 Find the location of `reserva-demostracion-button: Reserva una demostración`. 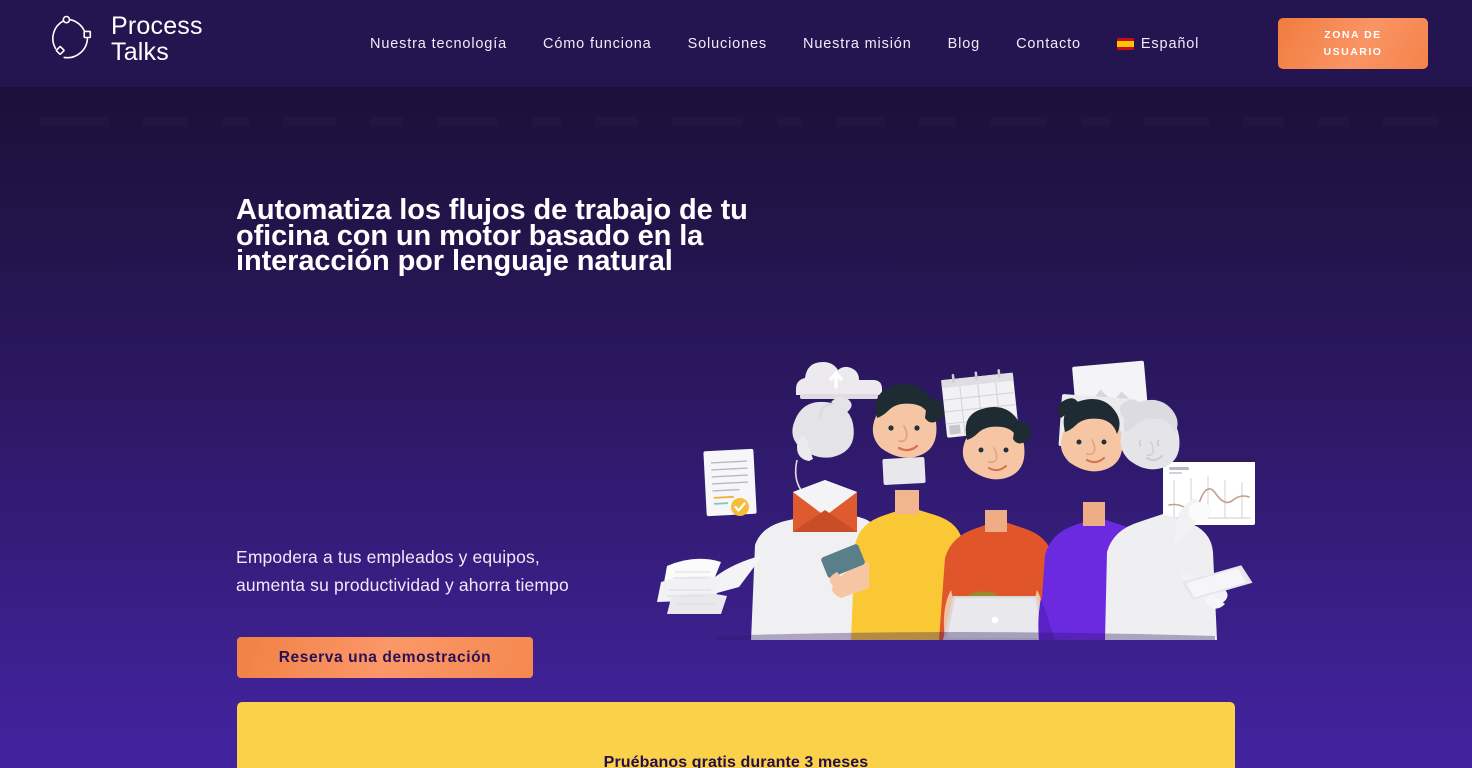

reserva-demostracion-button: Reserva una demostración is located at coordinates (385, 657).